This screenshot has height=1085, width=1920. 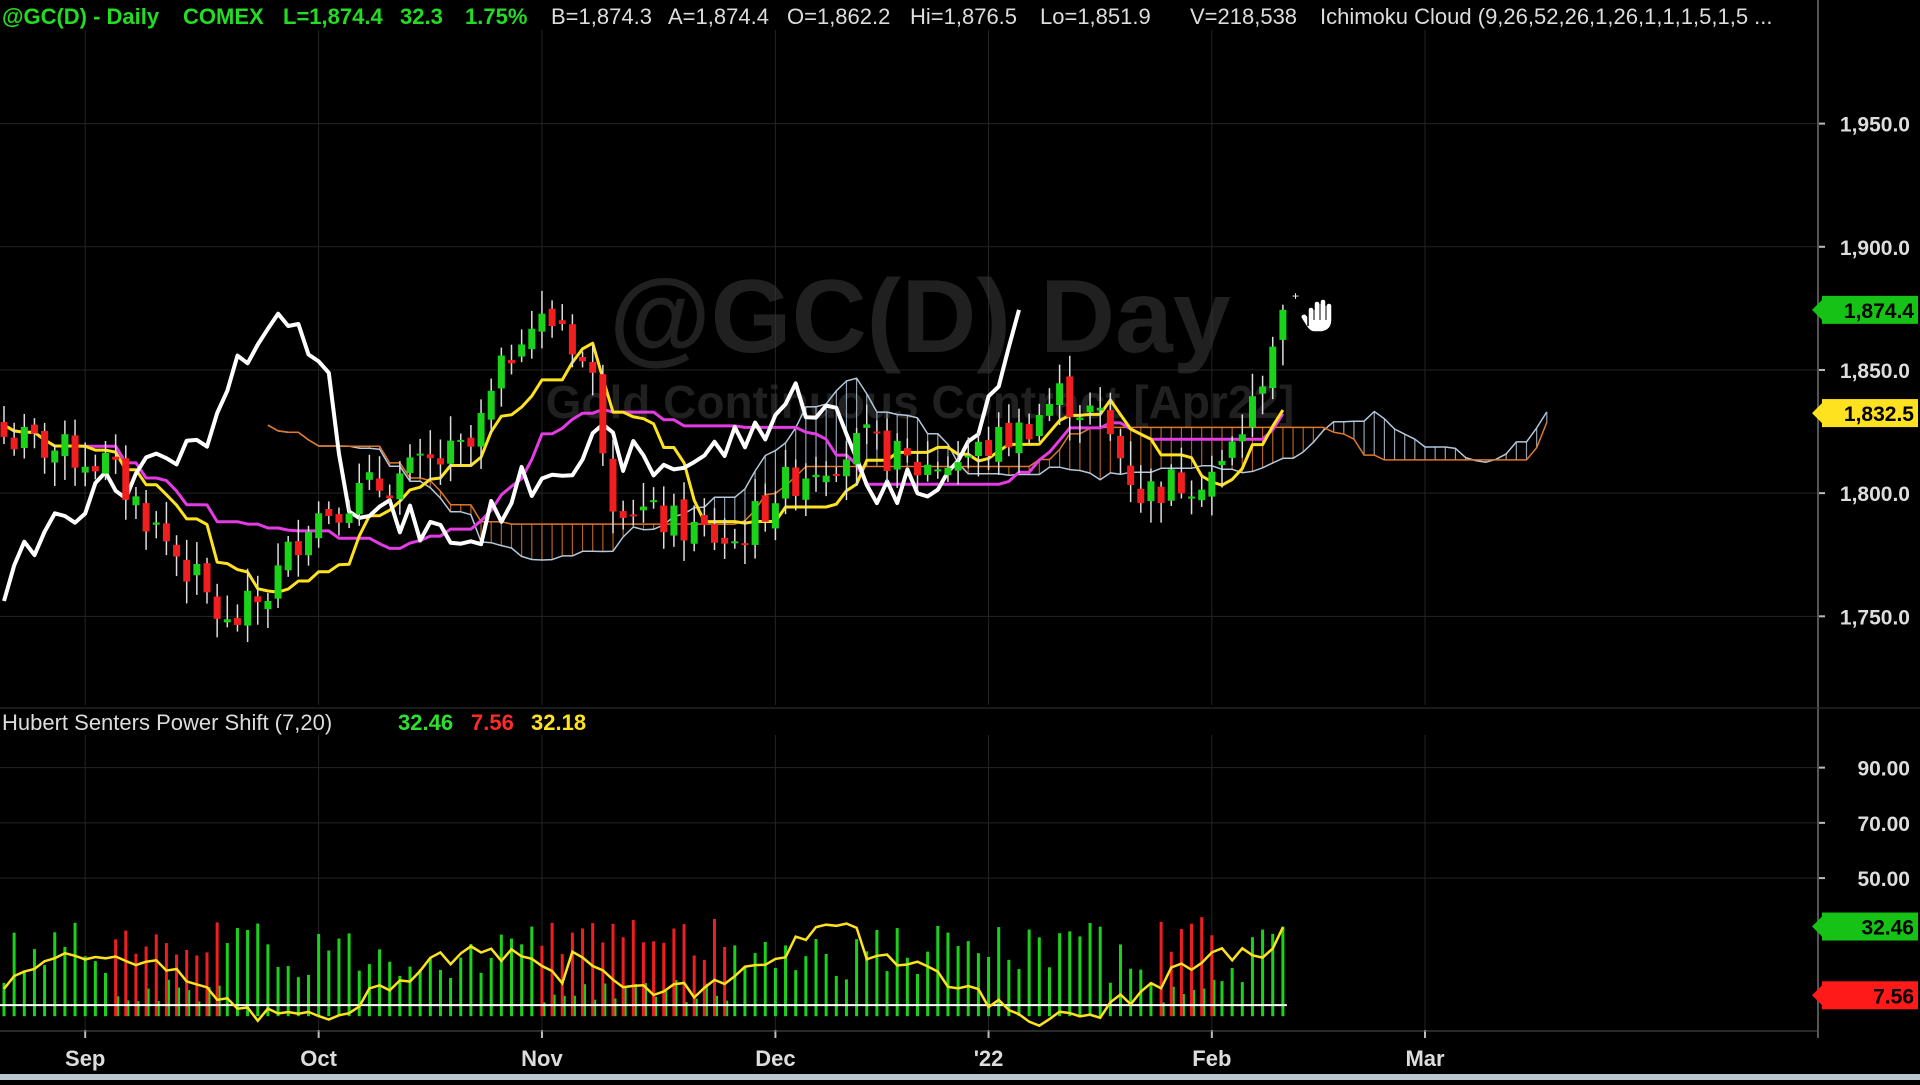 What do you see at coordinates (1875, 617) in the screenshot?
I see `y-tick-label: 1,750.0` at bounding box center [1875, 617].